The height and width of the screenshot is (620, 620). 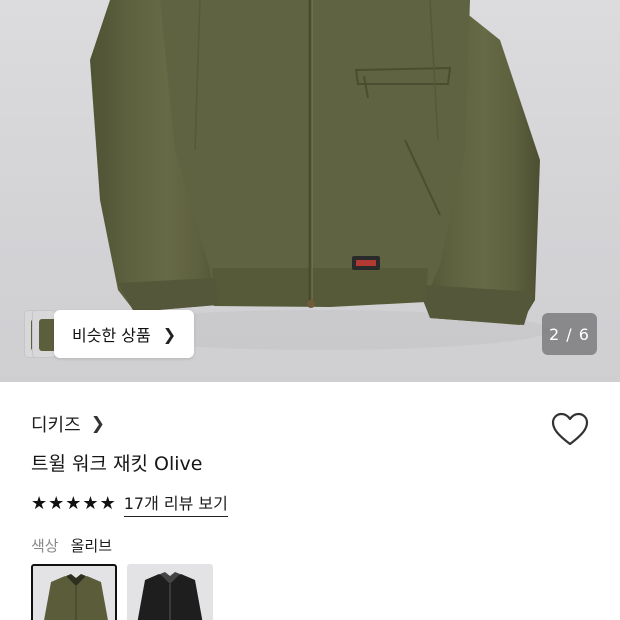 I want to click on swatch-black, so click(x=170, y=592).